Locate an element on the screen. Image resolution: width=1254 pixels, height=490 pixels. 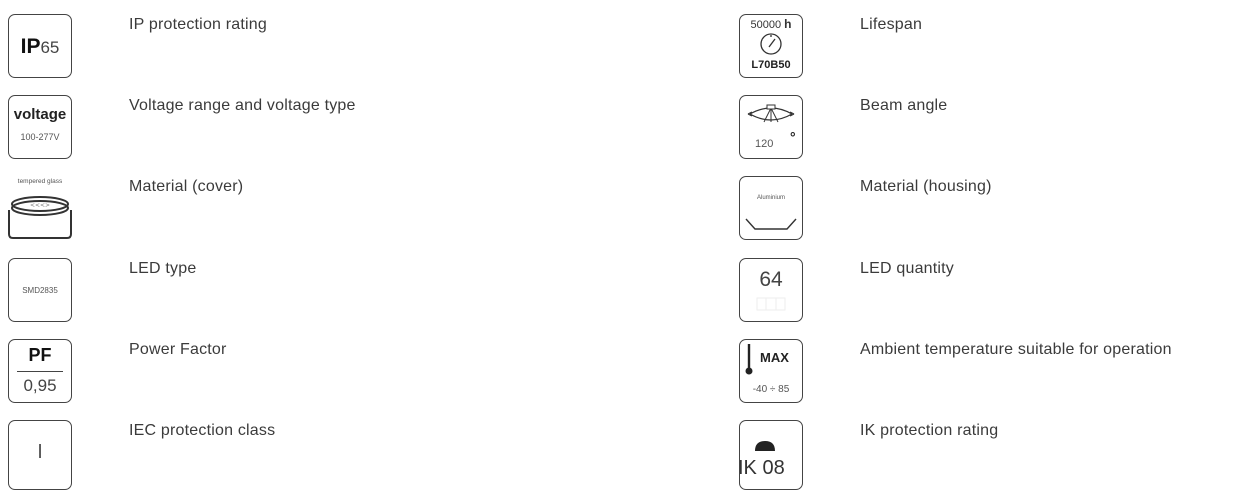
temp-value: -40 ÷ 85 is located at coordinates (771, 389).